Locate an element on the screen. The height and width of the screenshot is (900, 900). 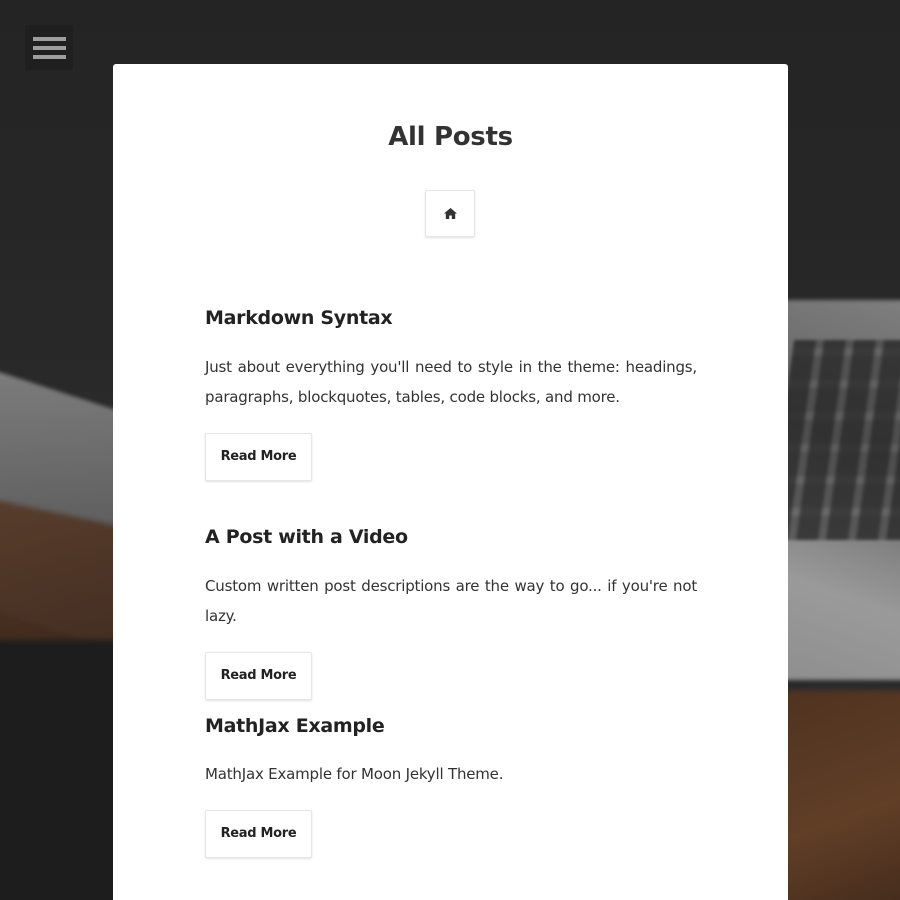
post-description: MathJax Example for Moon Jekyll Theme. is located at coordinates (354, 774).